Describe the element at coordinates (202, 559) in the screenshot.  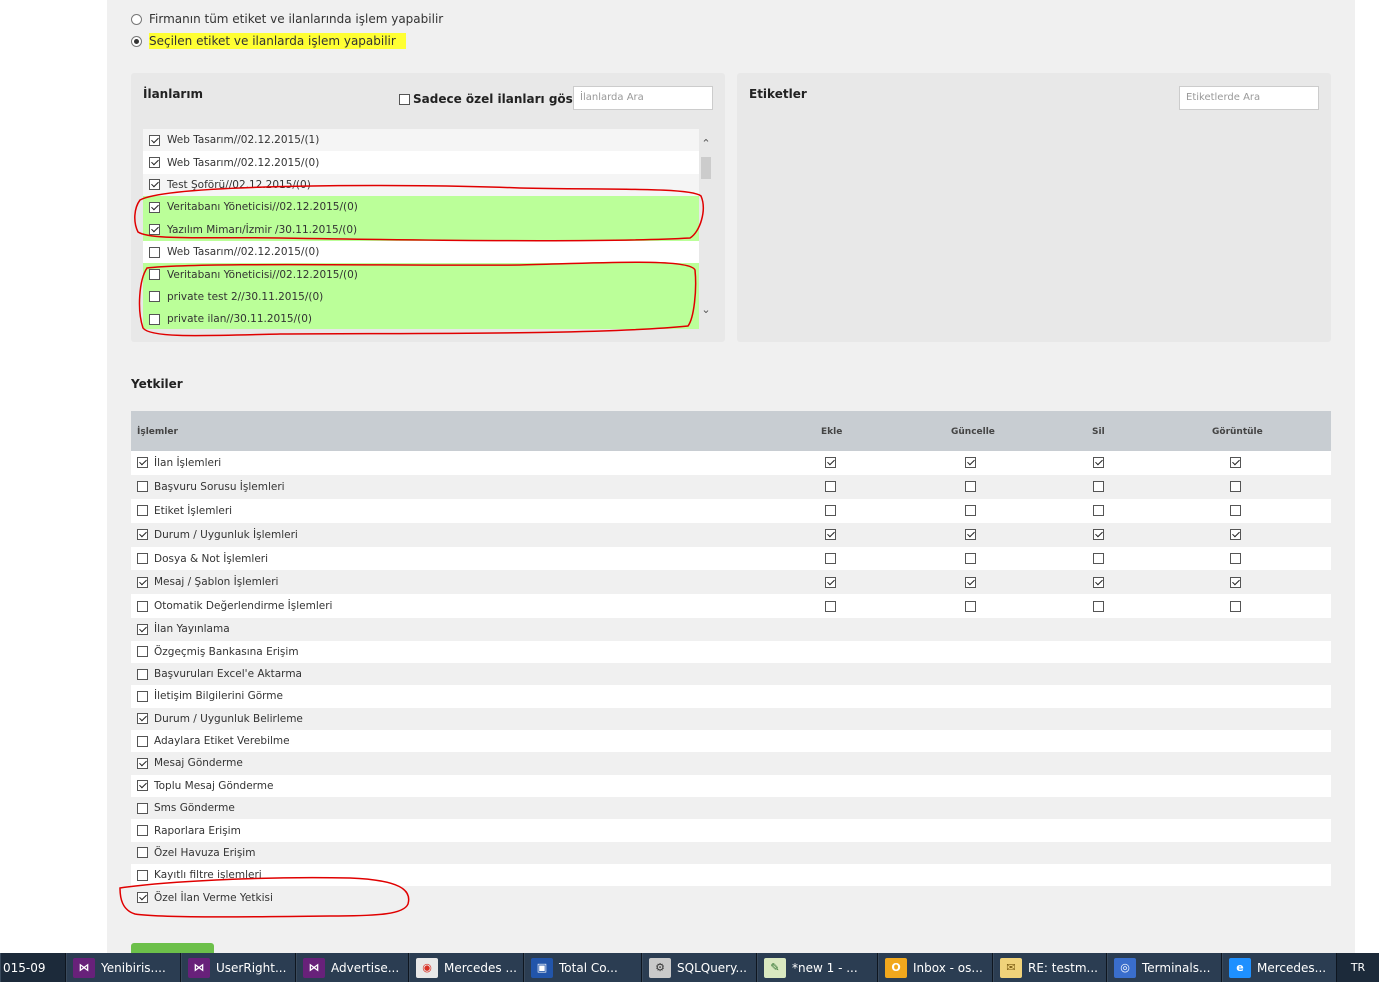
I see `permission-label-group: Dosya & Not İşlemleri` at that location.